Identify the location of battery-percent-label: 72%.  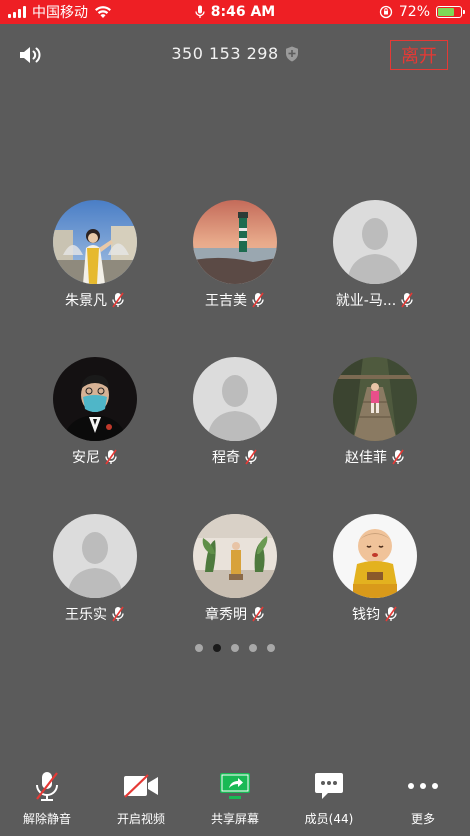
(414, 12).